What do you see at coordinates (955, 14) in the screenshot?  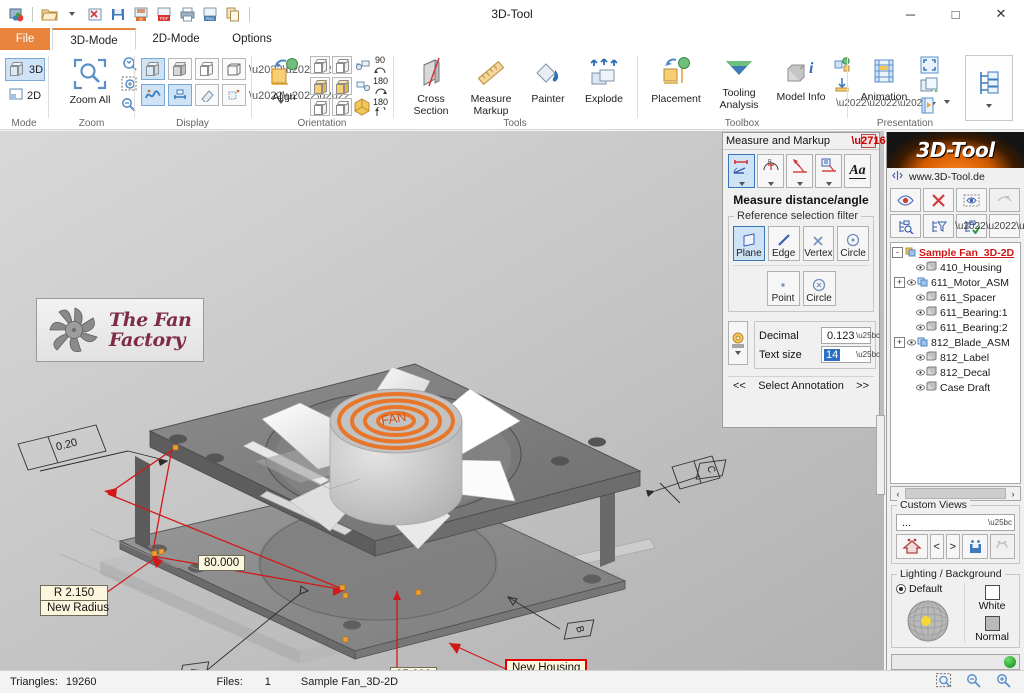 I see `maximize-button: □` at bounding box center [955, 14].